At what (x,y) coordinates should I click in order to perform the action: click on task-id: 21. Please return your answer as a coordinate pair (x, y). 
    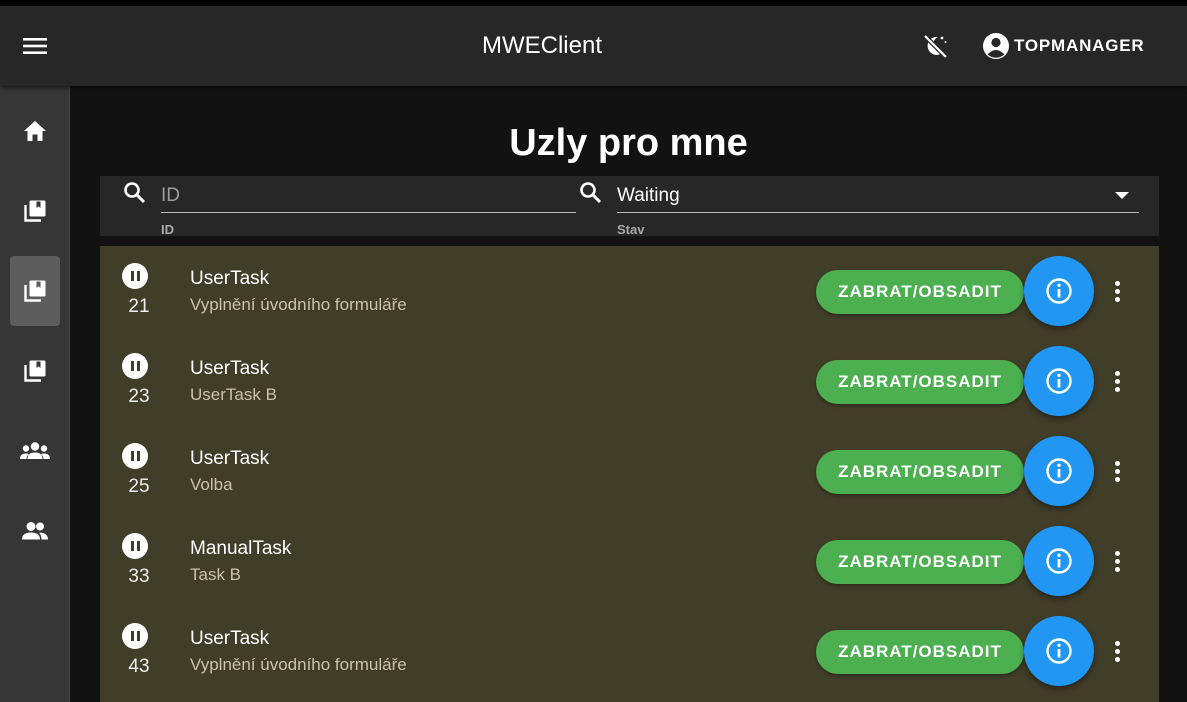
    Looking at the image, I should click on (139, 306).